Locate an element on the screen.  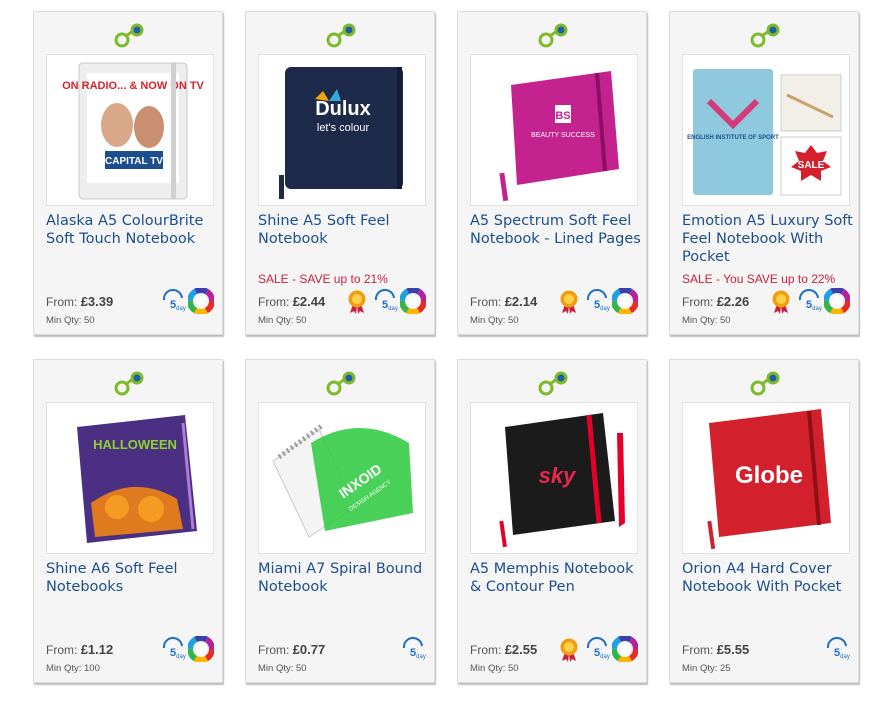
product-title: Shine A5 Soft Feel Notebook is located at coordinates (344, 230).